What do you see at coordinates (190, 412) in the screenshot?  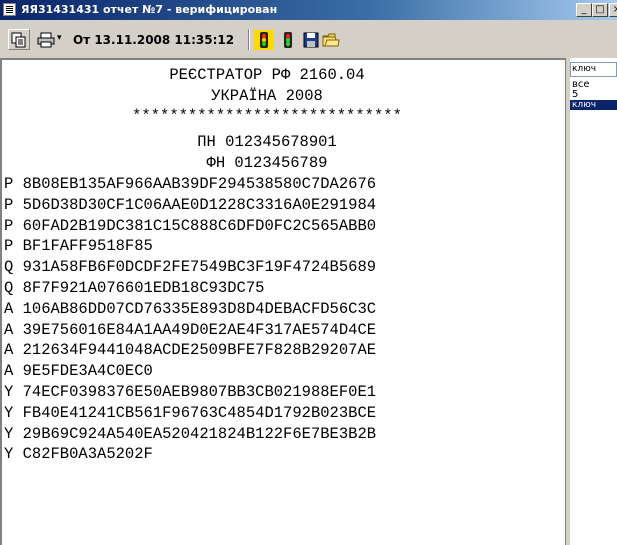 I see `receipt-row: Y FB40E41241CB561F96763C4854D1792B023BCE` at bounding box center [190, 412].